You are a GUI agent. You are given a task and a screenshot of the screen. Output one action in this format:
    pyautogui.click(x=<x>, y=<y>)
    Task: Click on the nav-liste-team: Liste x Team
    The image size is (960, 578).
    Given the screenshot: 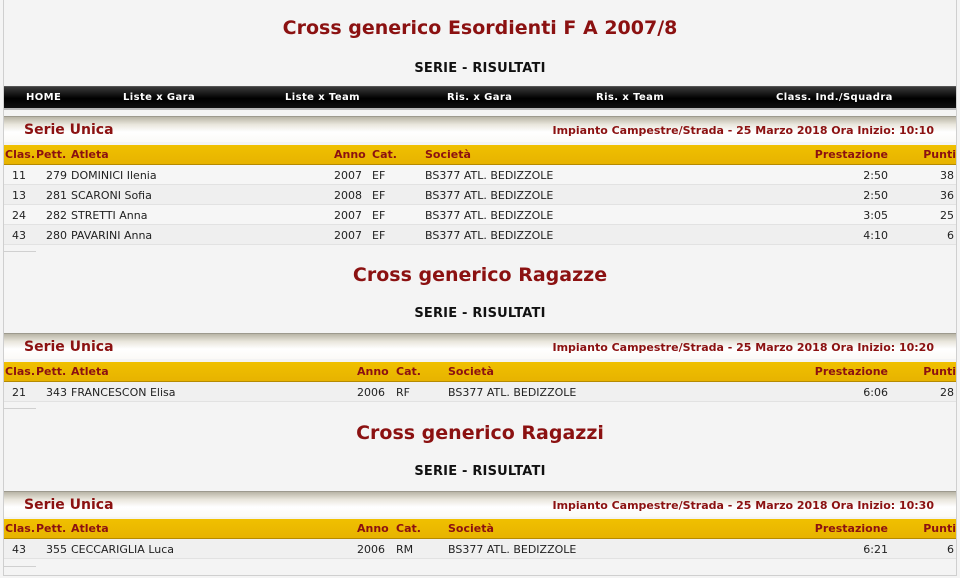 What is the action you would take?
    pyautogui.click(x=322, y=98)
    